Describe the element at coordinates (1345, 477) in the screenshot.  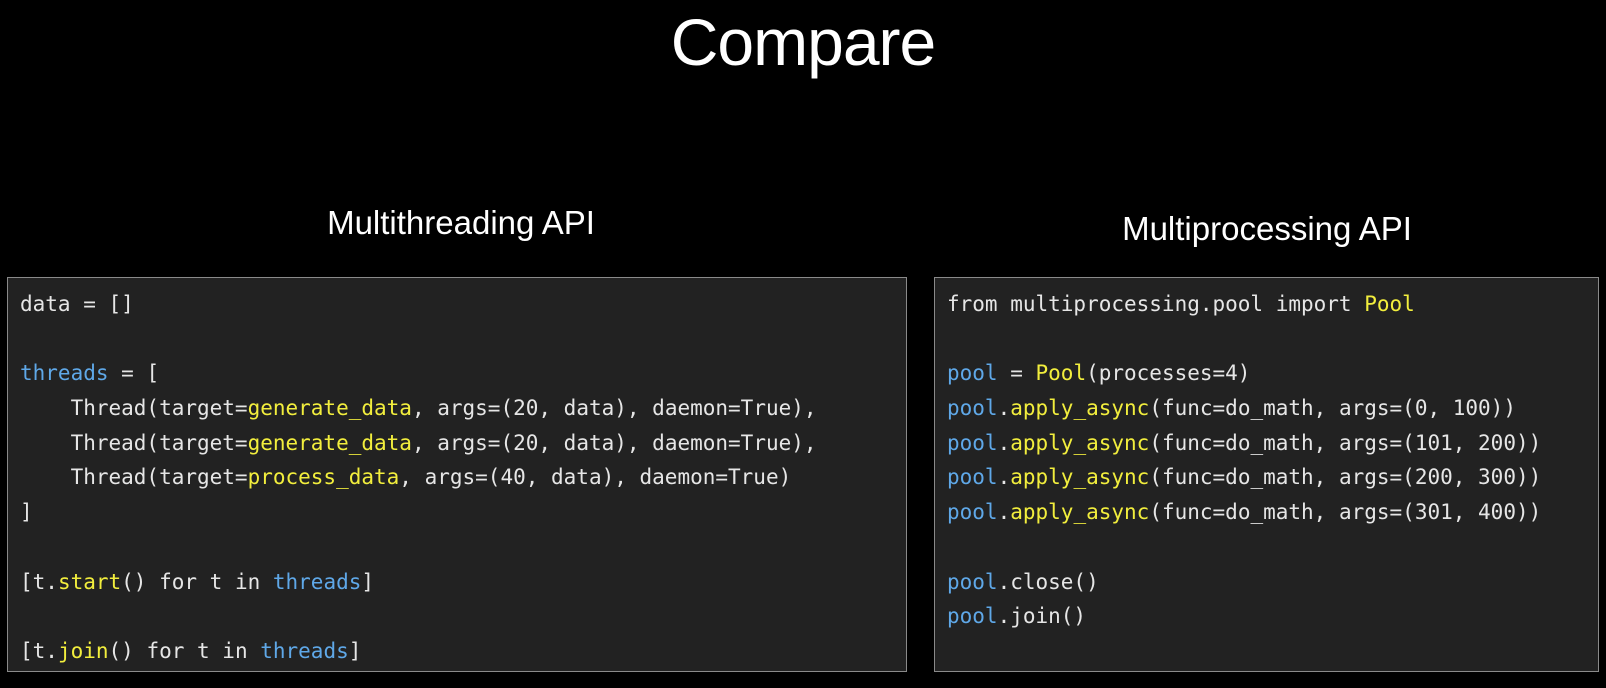
I see `code-text: (func=do_math, args=(200, 300))` at that location.